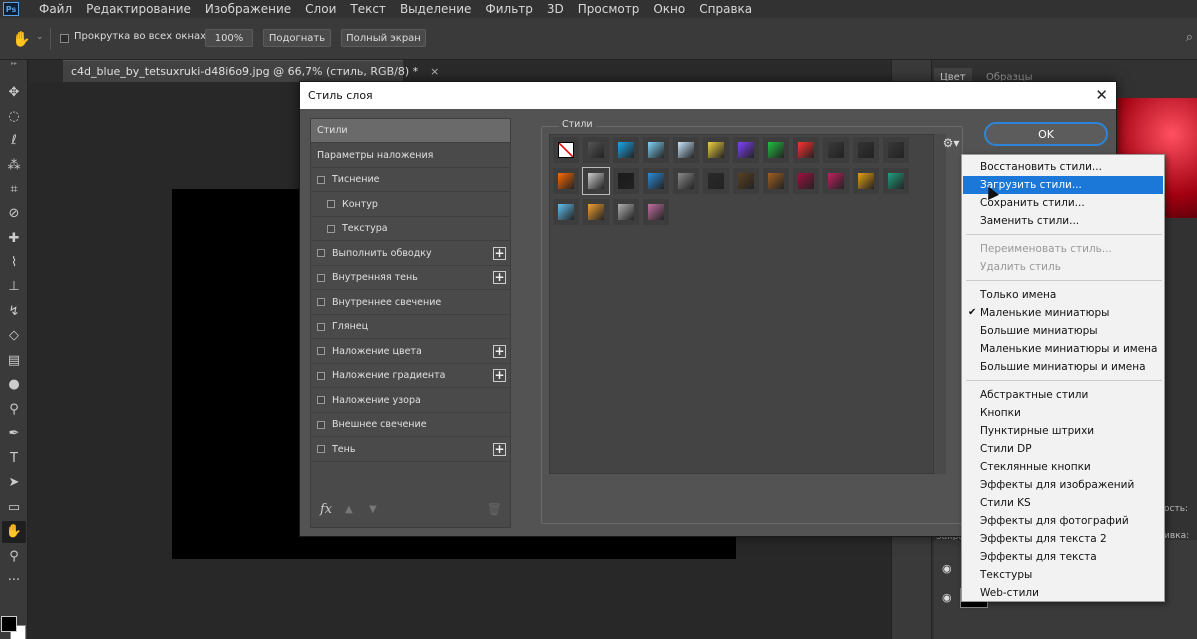  What do you see at coordinates (14, 410) in the screenshot?
I see `dodge-tool-icon: ⚲` at bounding box center [14, 410].